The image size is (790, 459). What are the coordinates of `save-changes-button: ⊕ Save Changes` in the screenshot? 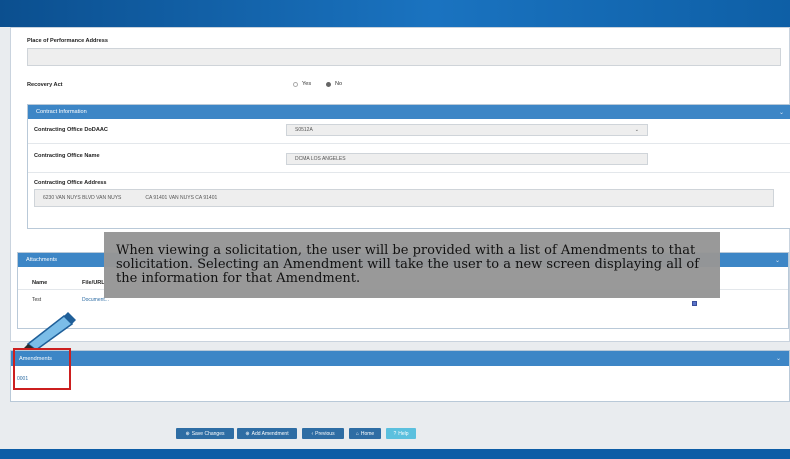 It's located at (205, 433).